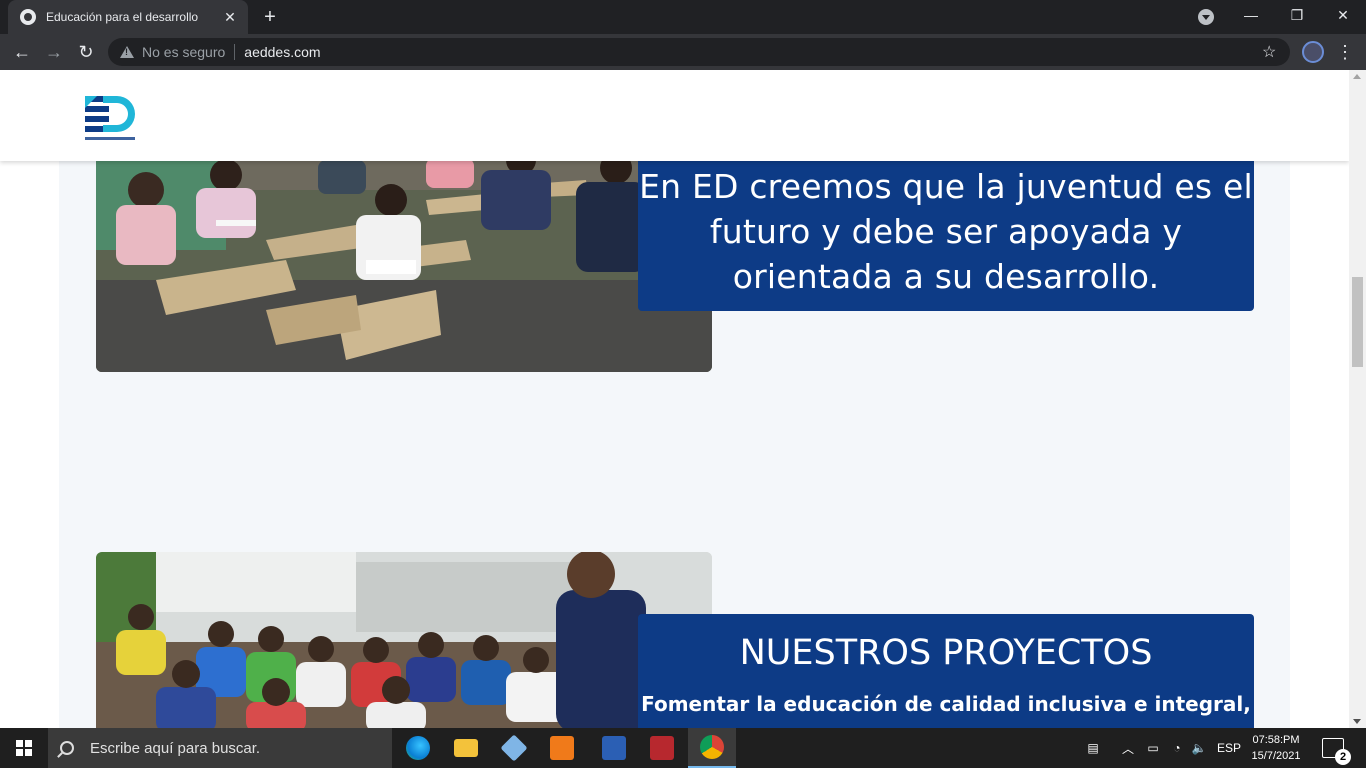 The height and width of the screenshot is (768, 1366). I want to click on start-button, so click(24, 748).